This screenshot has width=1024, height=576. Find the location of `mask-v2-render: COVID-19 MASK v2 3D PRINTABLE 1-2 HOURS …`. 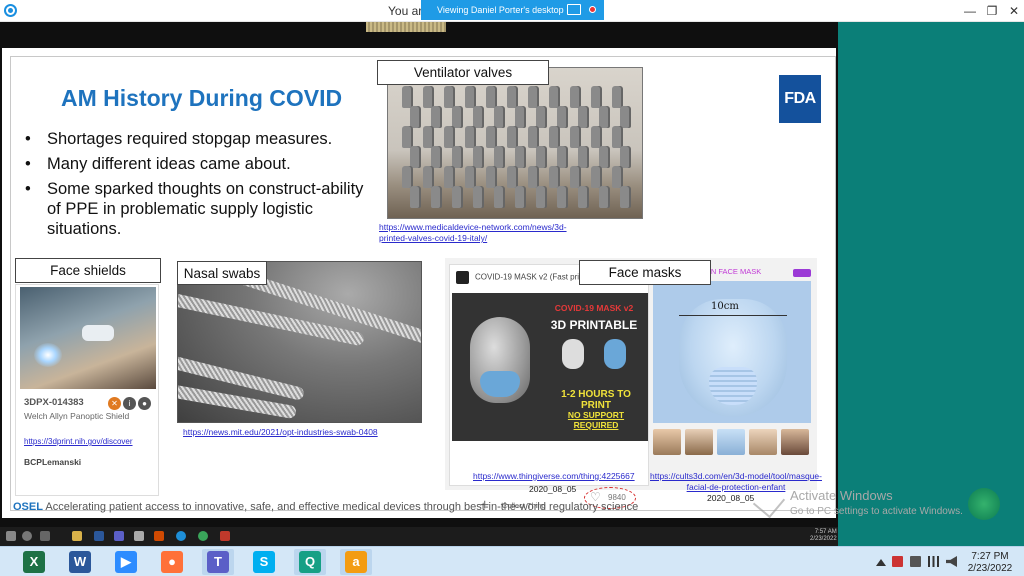

mask-v2-render: COVID-19 MASK v2 3D PRINTABLE 1-2 HOURS … is located at coordinates (550, 367).